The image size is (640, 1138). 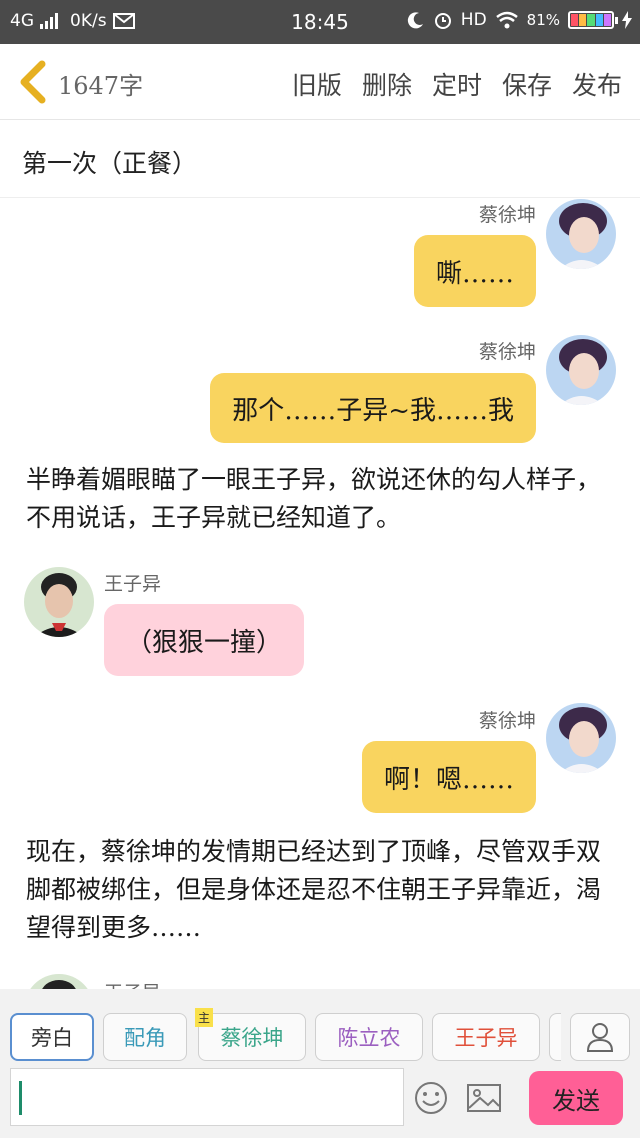 What do you see at coordinates (110, 163) in the screenshot?
I see `chapter-title: 第一次（正餐）` at bounding box center [110, 163].